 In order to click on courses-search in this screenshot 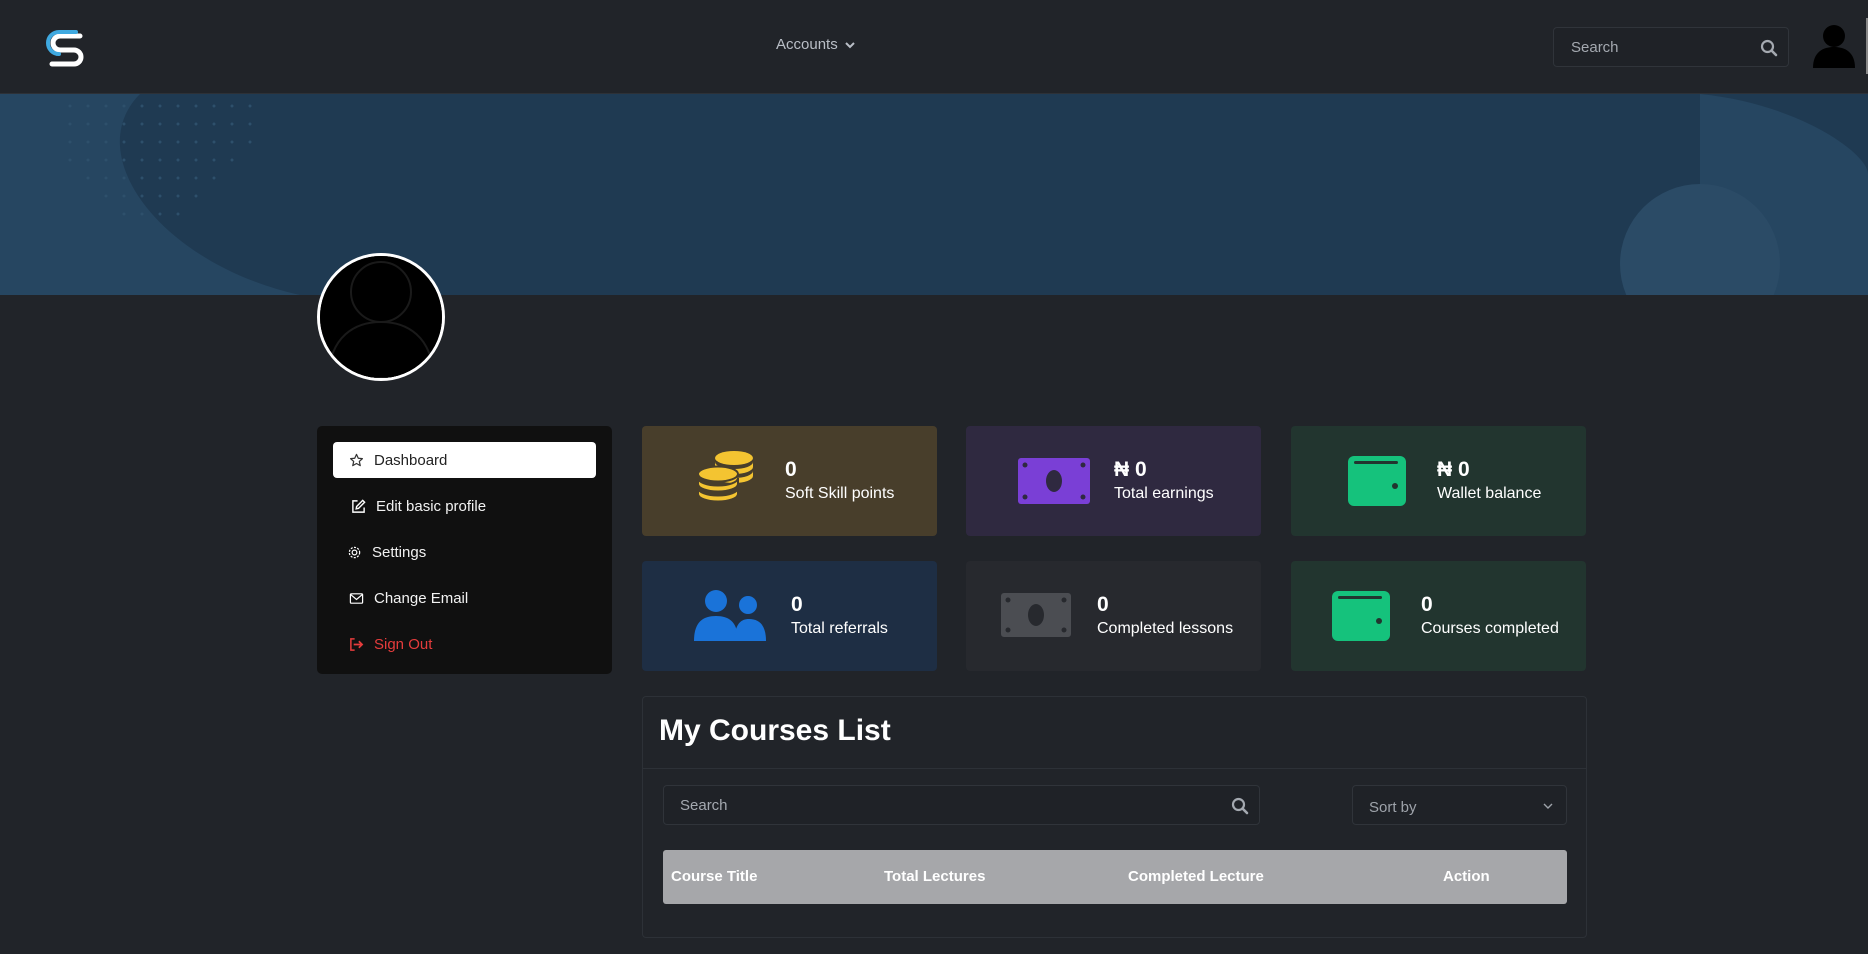, I will do `click(961, 805)`.